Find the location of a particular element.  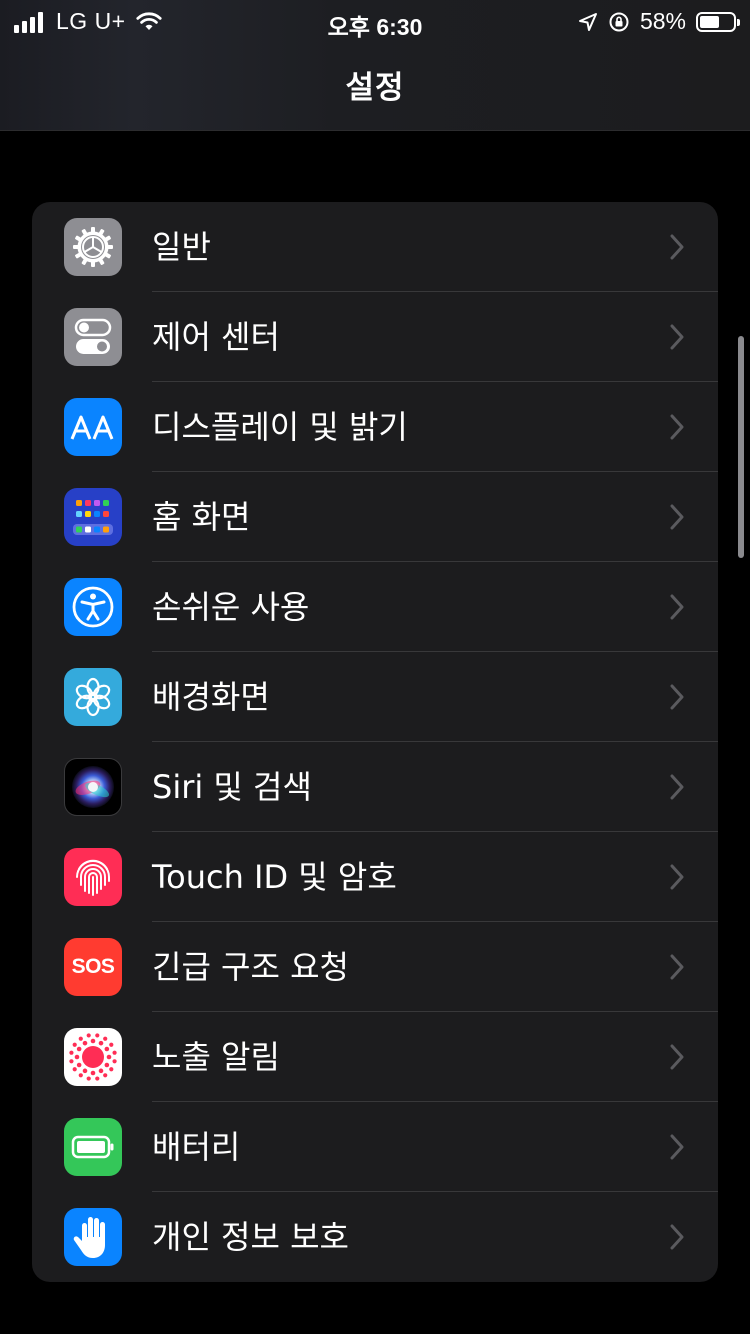

sos-icon: SOS is located at coordinates (93, 967).